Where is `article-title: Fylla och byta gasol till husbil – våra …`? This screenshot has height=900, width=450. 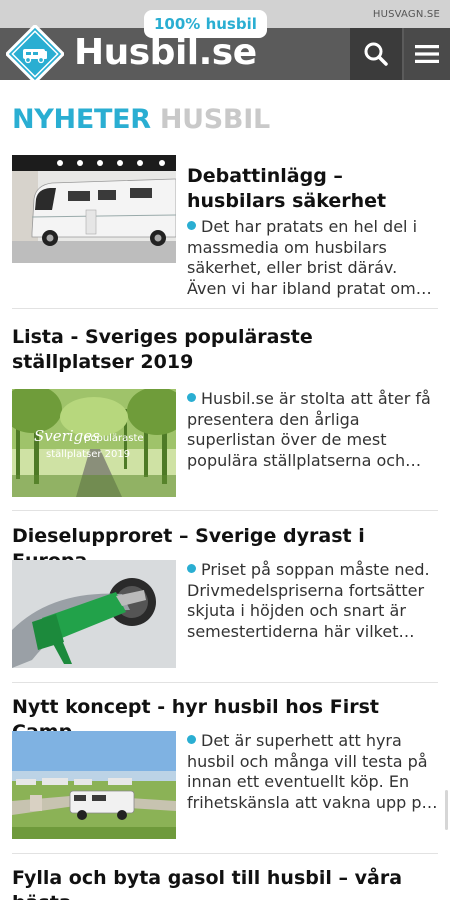 article-title: Fylla och byta gasol till husbil – våra … is located at coordinates (225, 883).